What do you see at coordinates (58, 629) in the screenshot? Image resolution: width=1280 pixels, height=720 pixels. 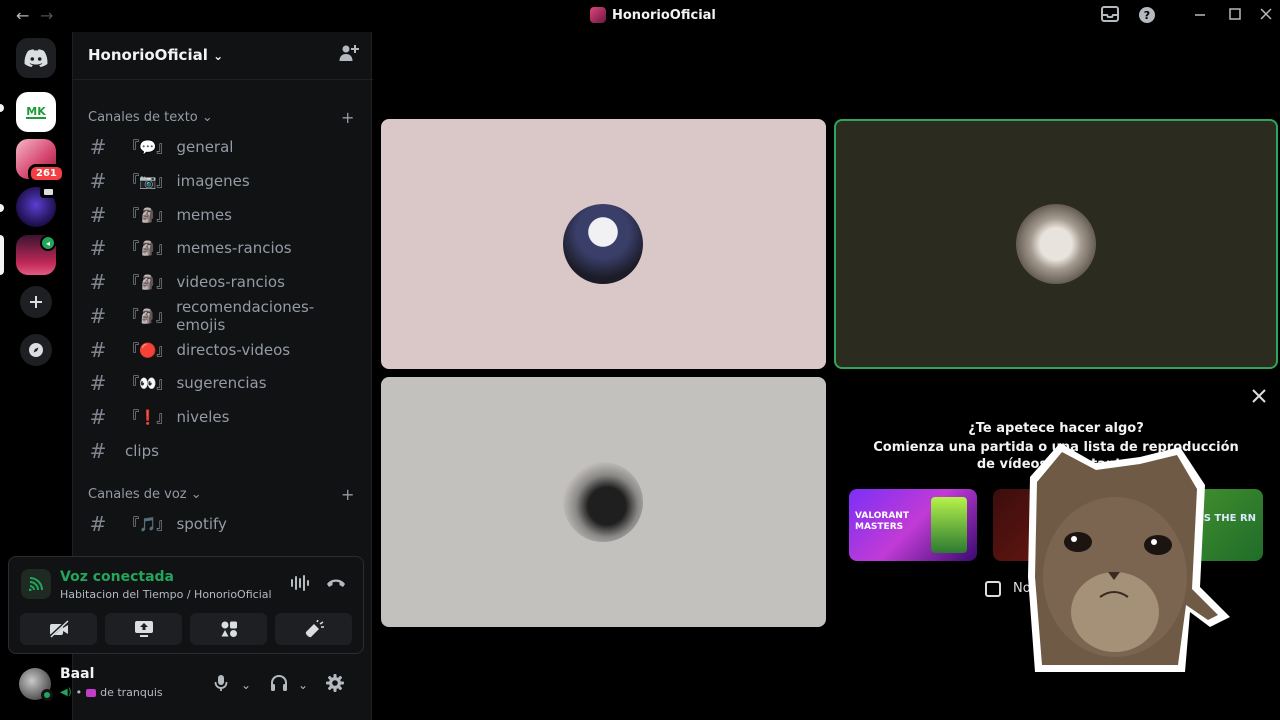 I see `camera-off-button` at bounding box center [58, 629].